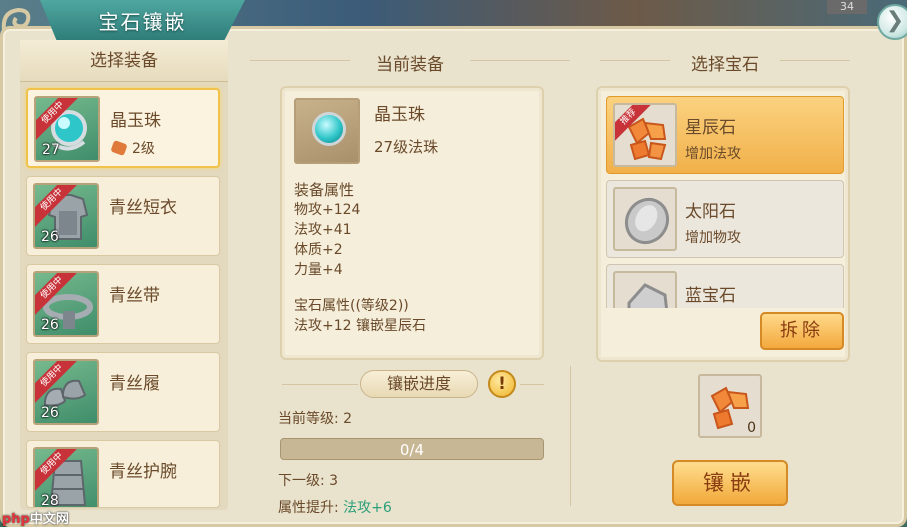  Describe the element at coordinates (311, 508) in the screenshot. I see `boost-label: 属性提升:` at that location.